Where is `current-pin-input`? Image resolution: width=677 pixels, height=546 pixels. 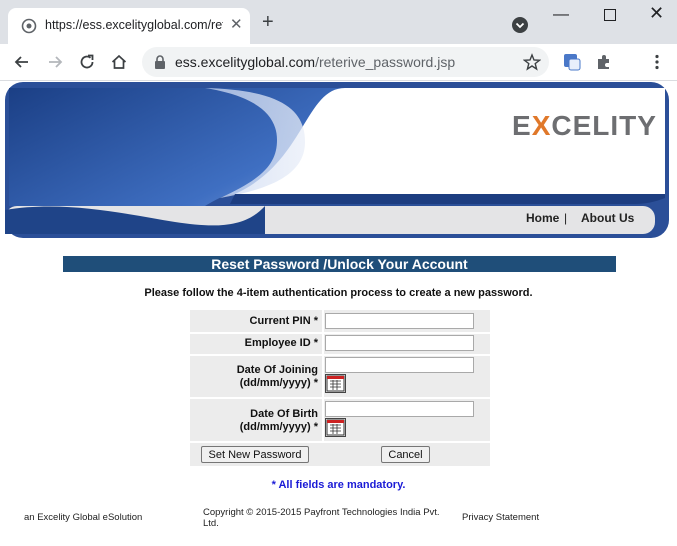 current-pin-input is located at coordinates (399, 321).